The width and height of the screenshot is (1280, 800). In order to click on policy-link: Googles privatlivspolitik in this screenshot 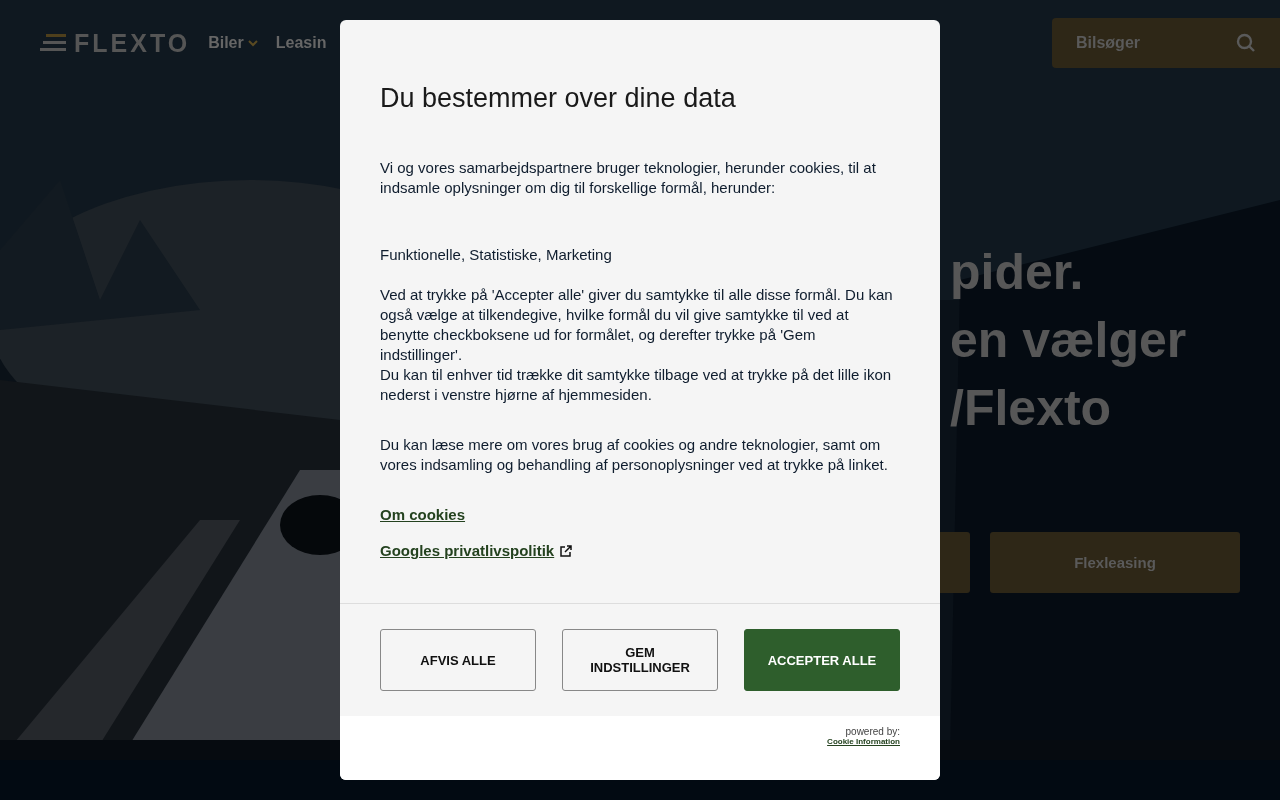, I will do `click(476, 551)`.